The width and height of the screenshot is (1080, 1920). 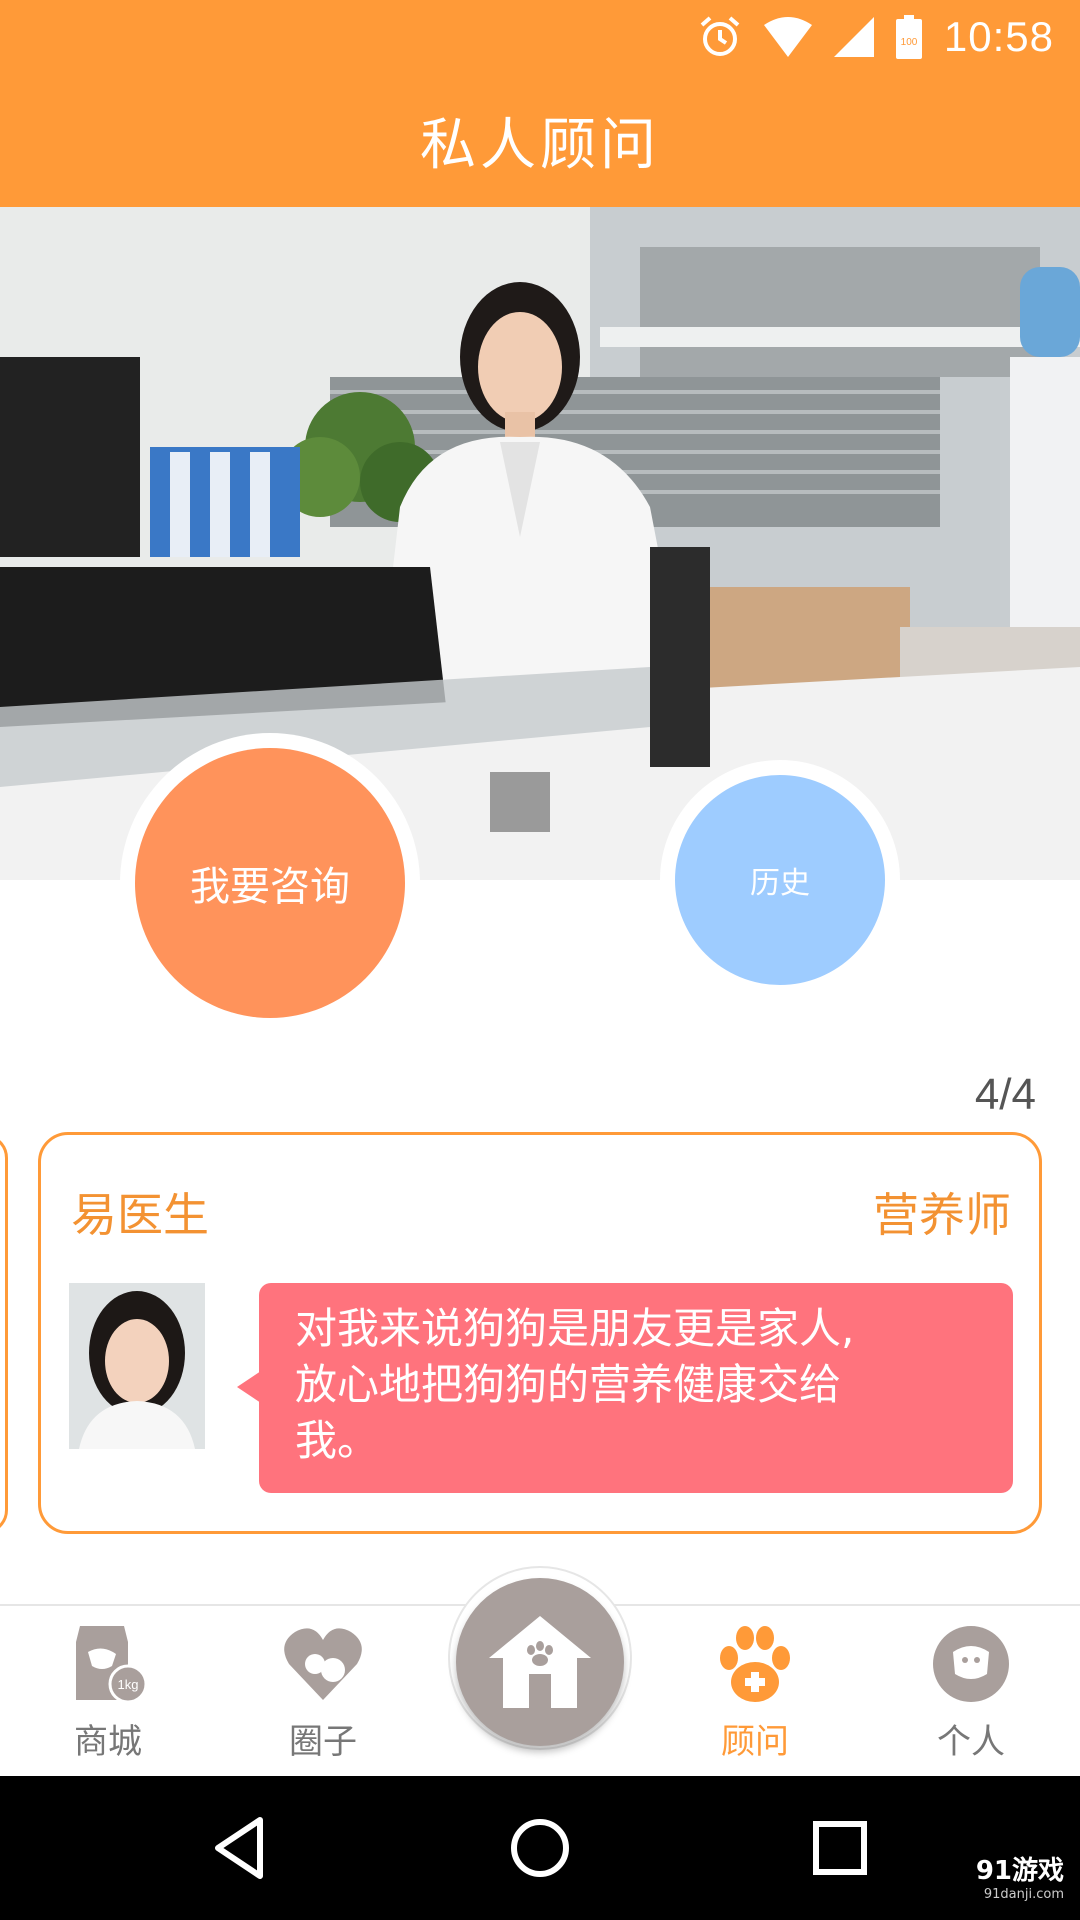 I want to click on home-button, so click(x=540, y=1662).